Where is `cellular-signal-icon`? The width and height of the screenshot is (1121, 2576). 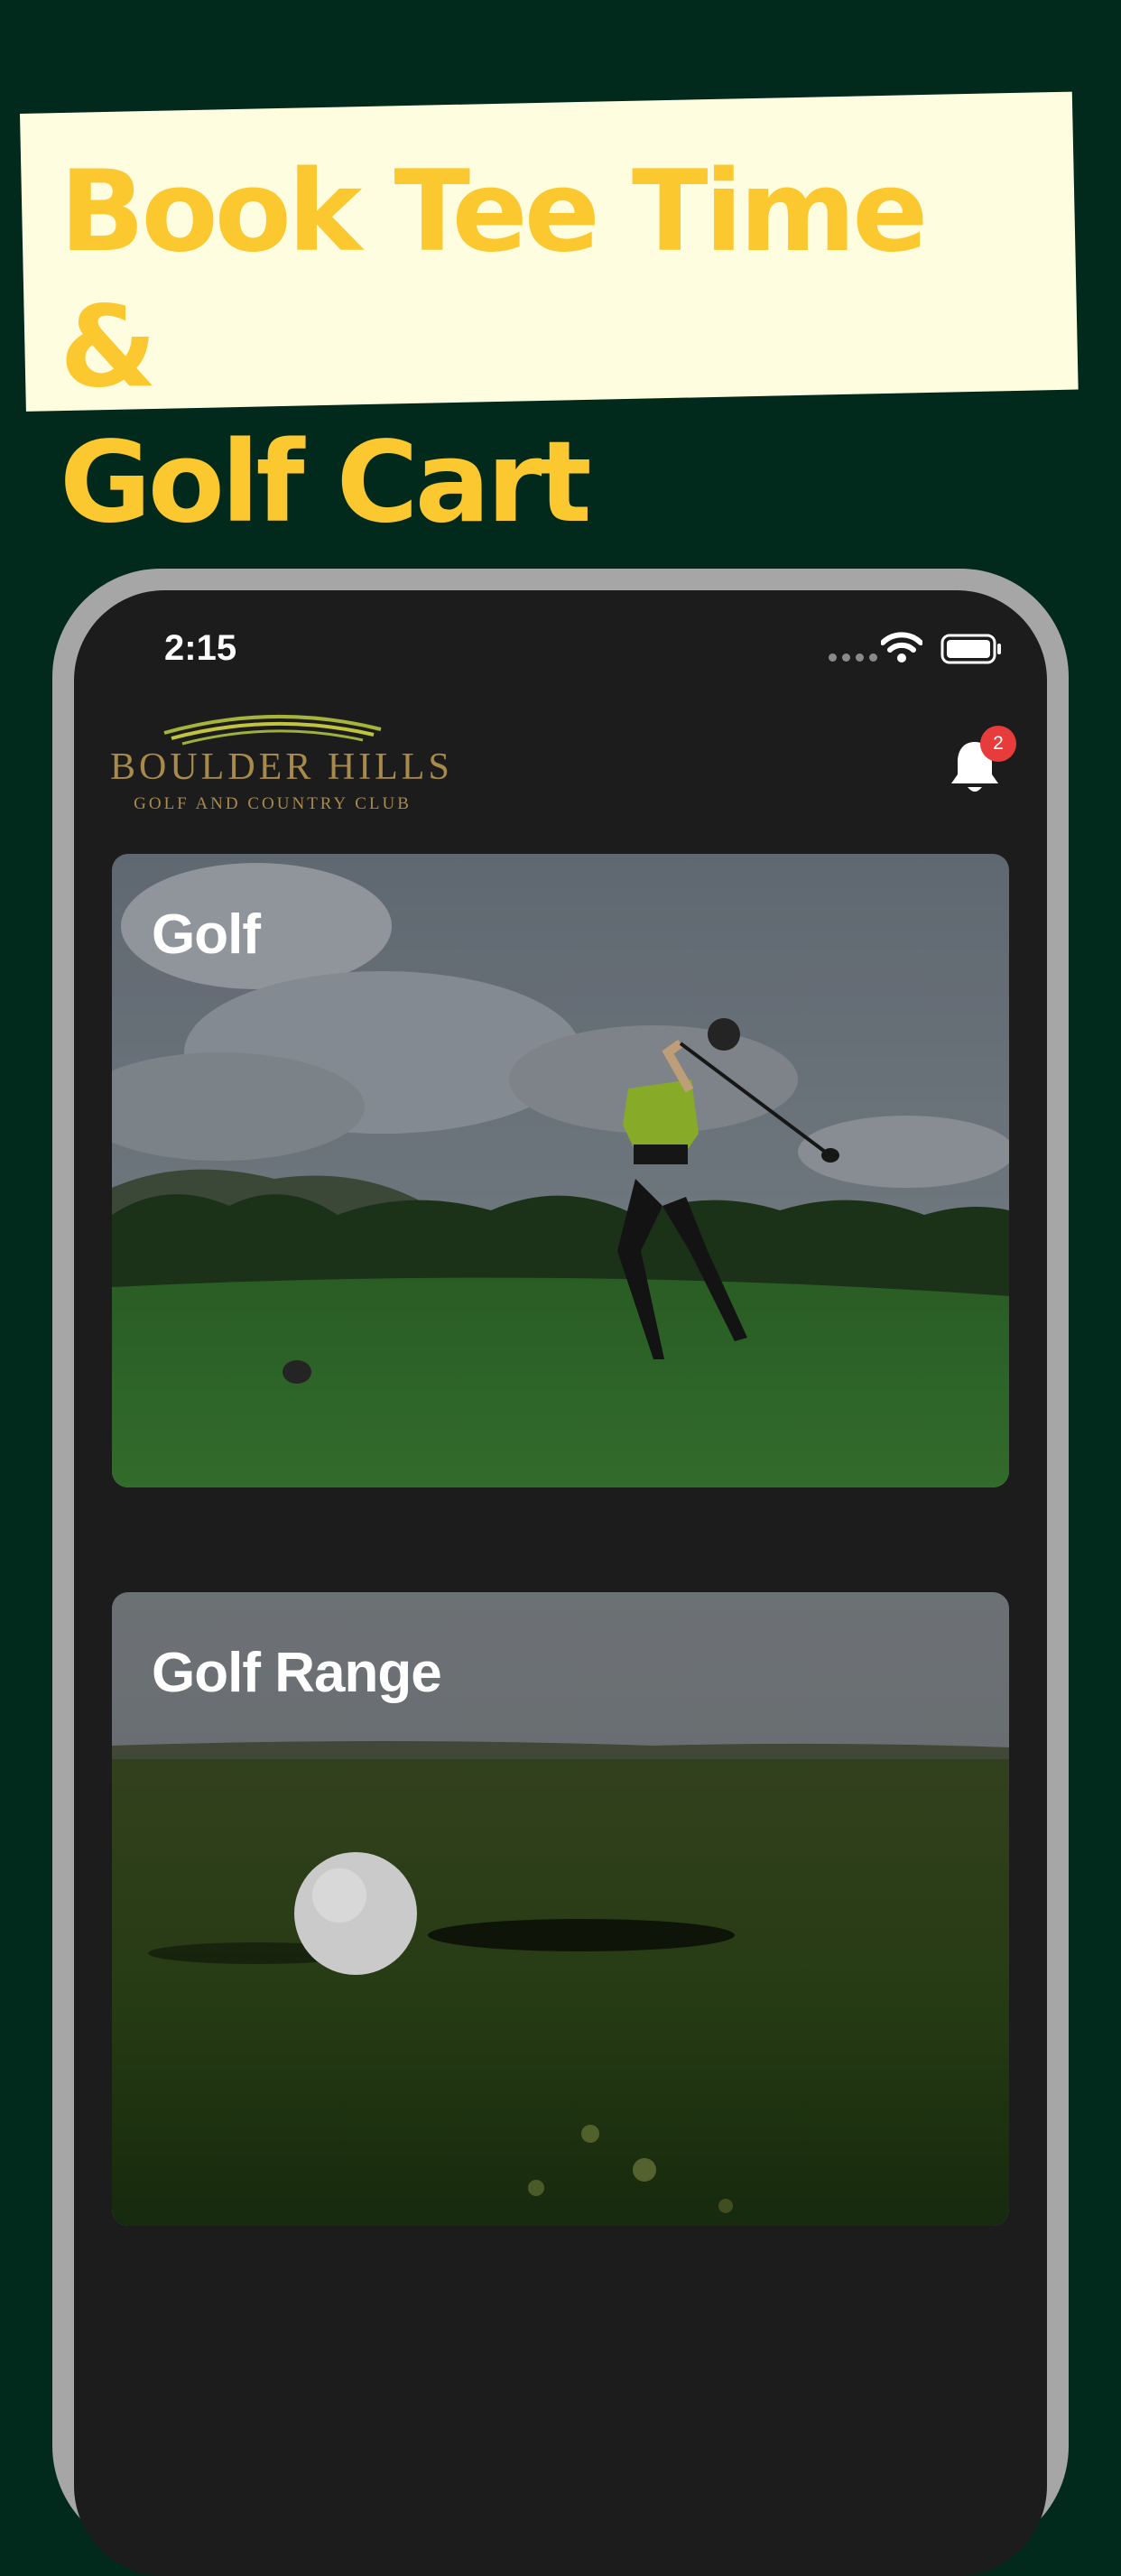
cellular-signal-icon is located at coordinates (853, 657).